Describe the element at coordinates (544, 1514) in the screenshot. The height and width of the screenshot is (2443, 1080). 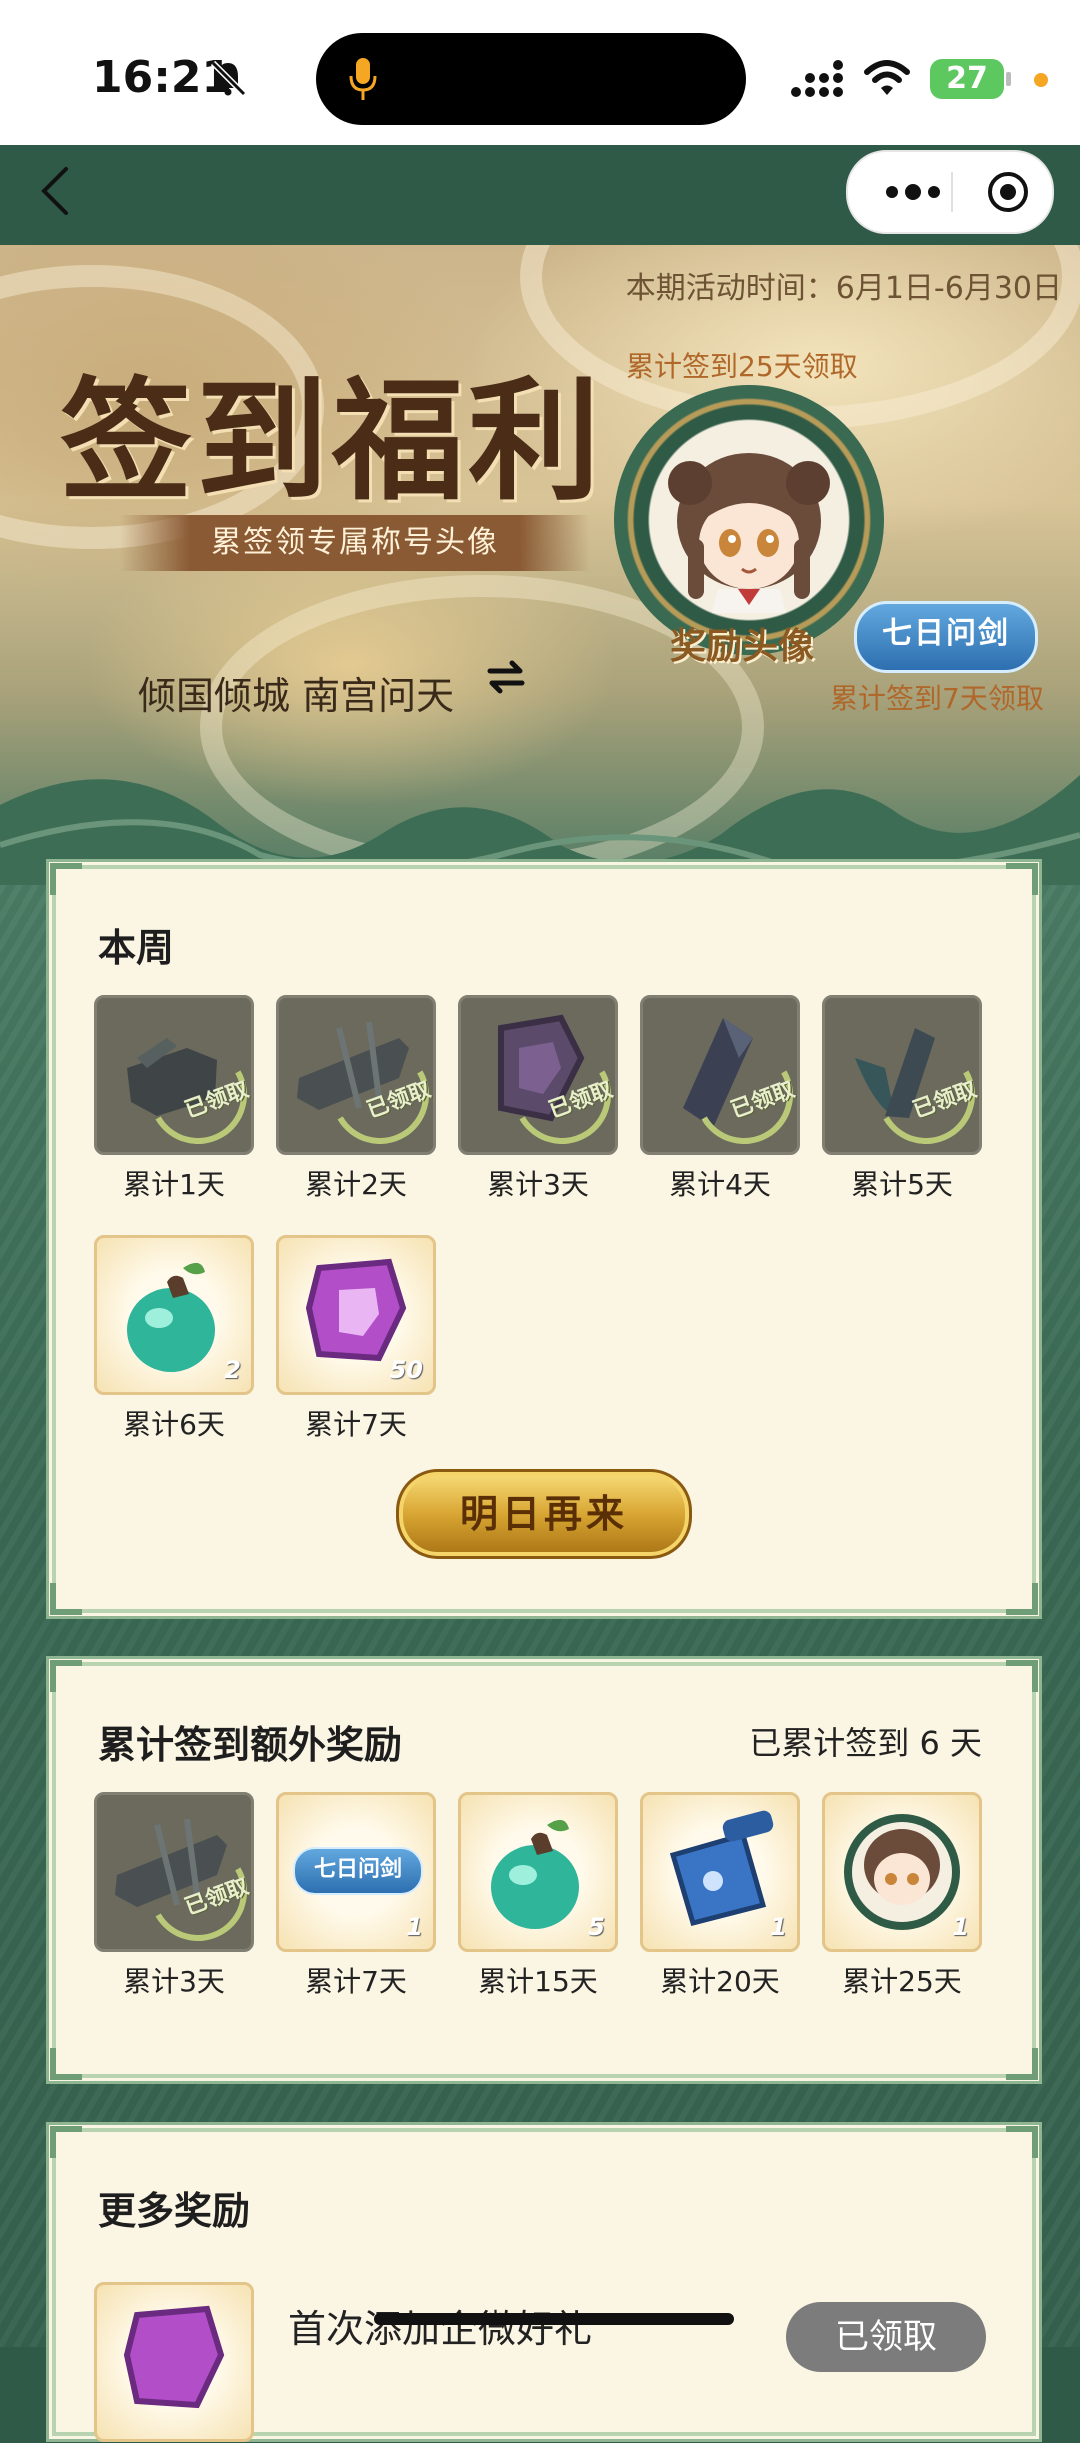
I see `come-back-tomorrow-button: 明日再来` at that location.